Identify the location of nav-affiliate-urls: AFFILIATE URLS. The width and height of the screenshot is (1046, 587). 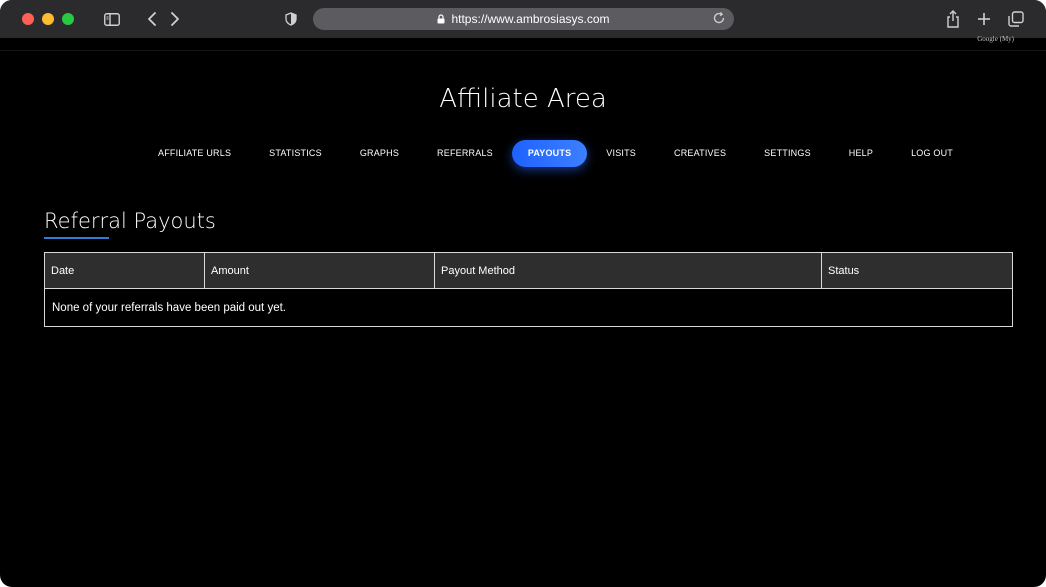
(194, 153).